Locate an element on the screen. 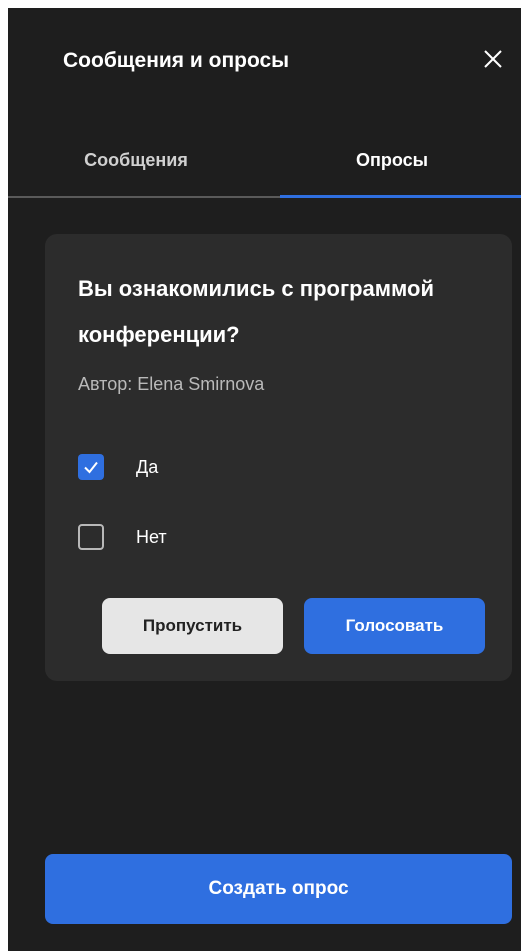 The image size is (521, 951). checkbox-unchecked is located at coordinates (91, 537).